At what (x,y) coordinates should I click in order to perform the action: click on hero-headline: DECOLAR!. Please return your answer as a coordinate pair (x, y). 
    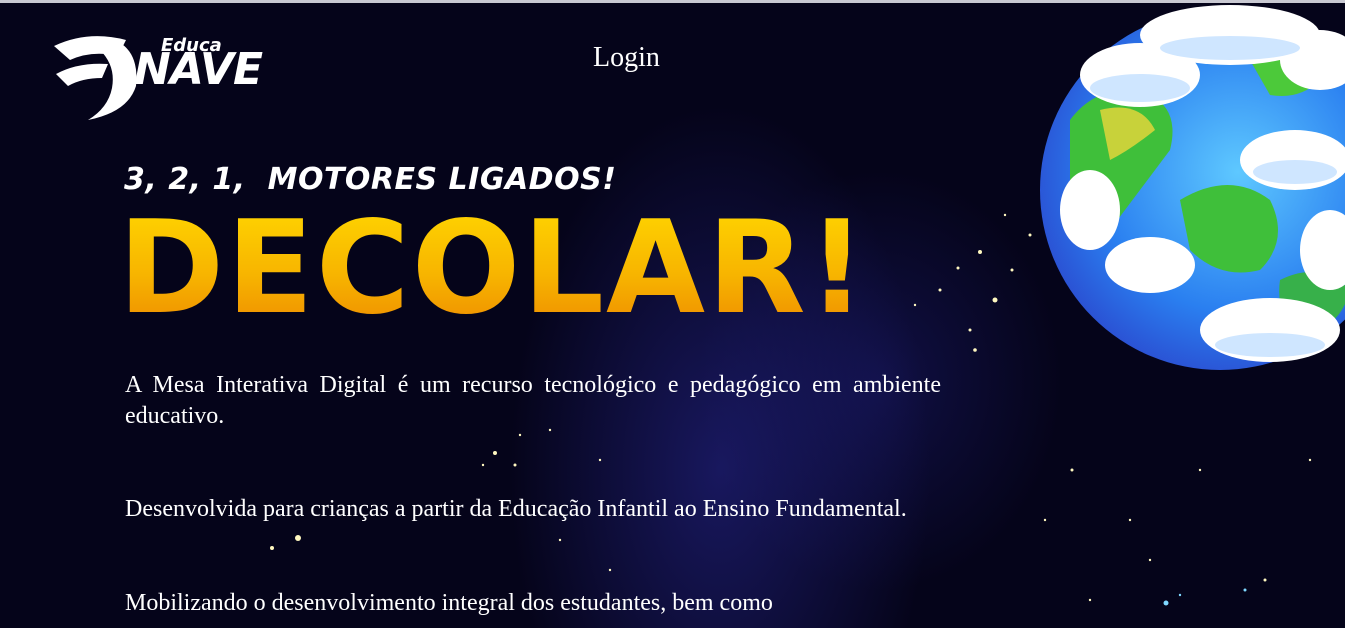
    Looking at the image, I should click on (493, 268).